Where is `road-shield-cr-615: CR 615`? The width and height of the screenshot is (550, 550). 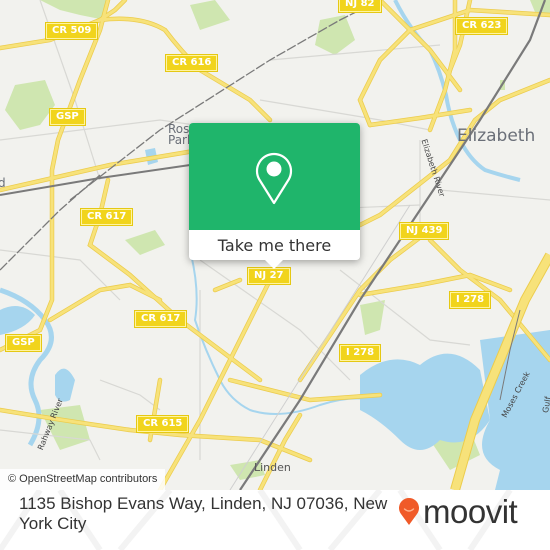
road-shield-cr-615: CR 615 is located at coordinates (162, 424).